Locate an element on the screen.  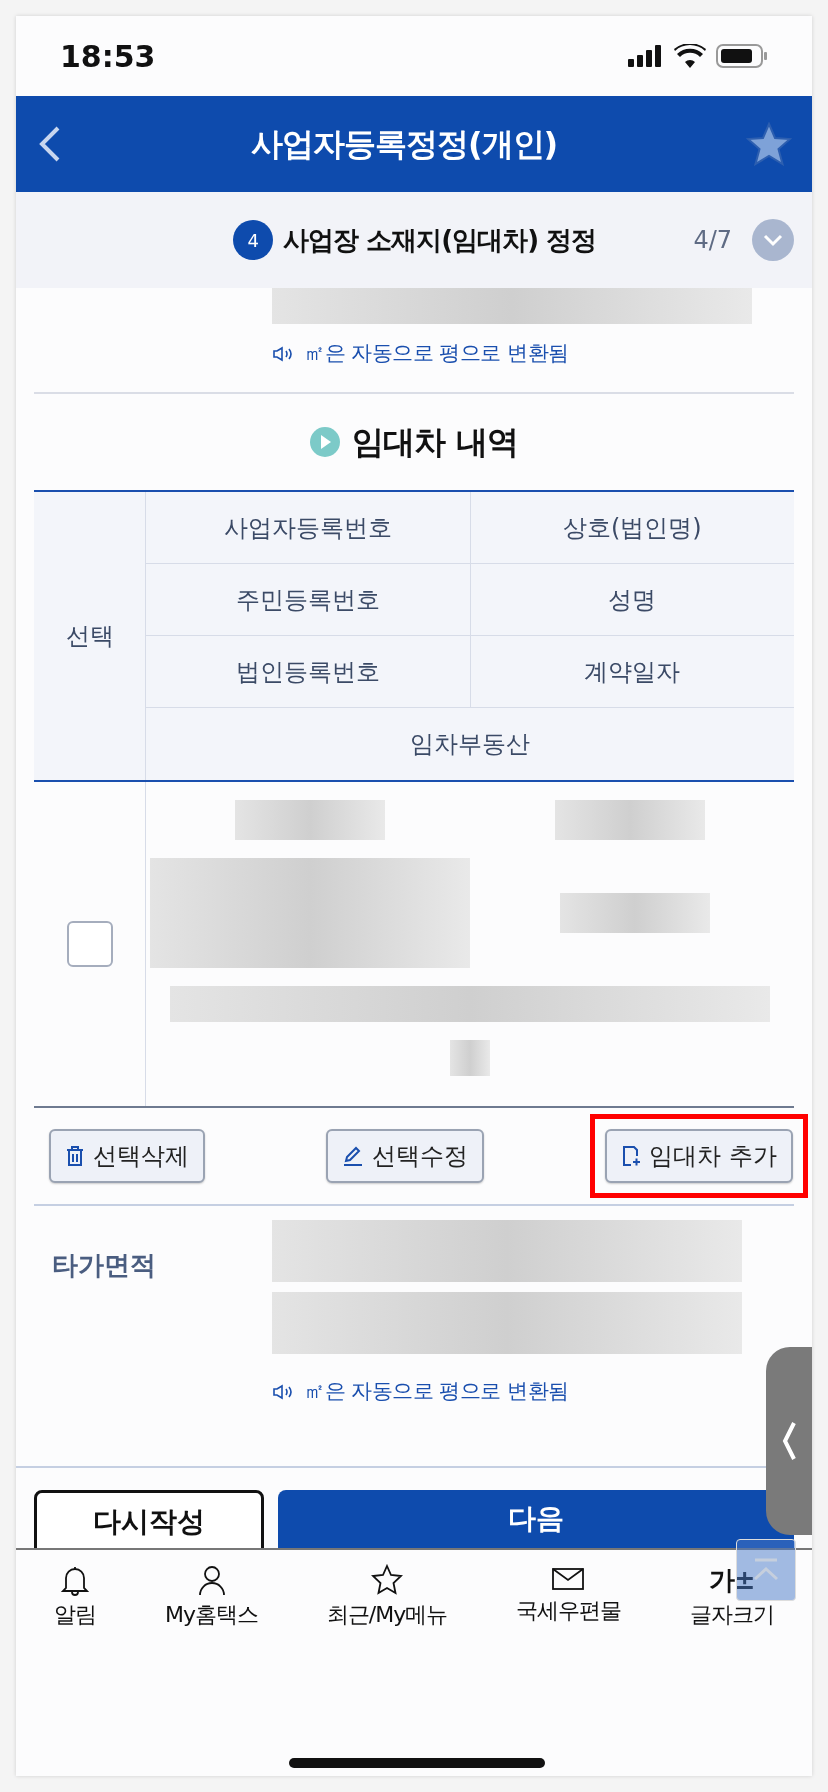
step-title: 사업장 소재지(임대차) 정정 is located at coordinates (440, 240).